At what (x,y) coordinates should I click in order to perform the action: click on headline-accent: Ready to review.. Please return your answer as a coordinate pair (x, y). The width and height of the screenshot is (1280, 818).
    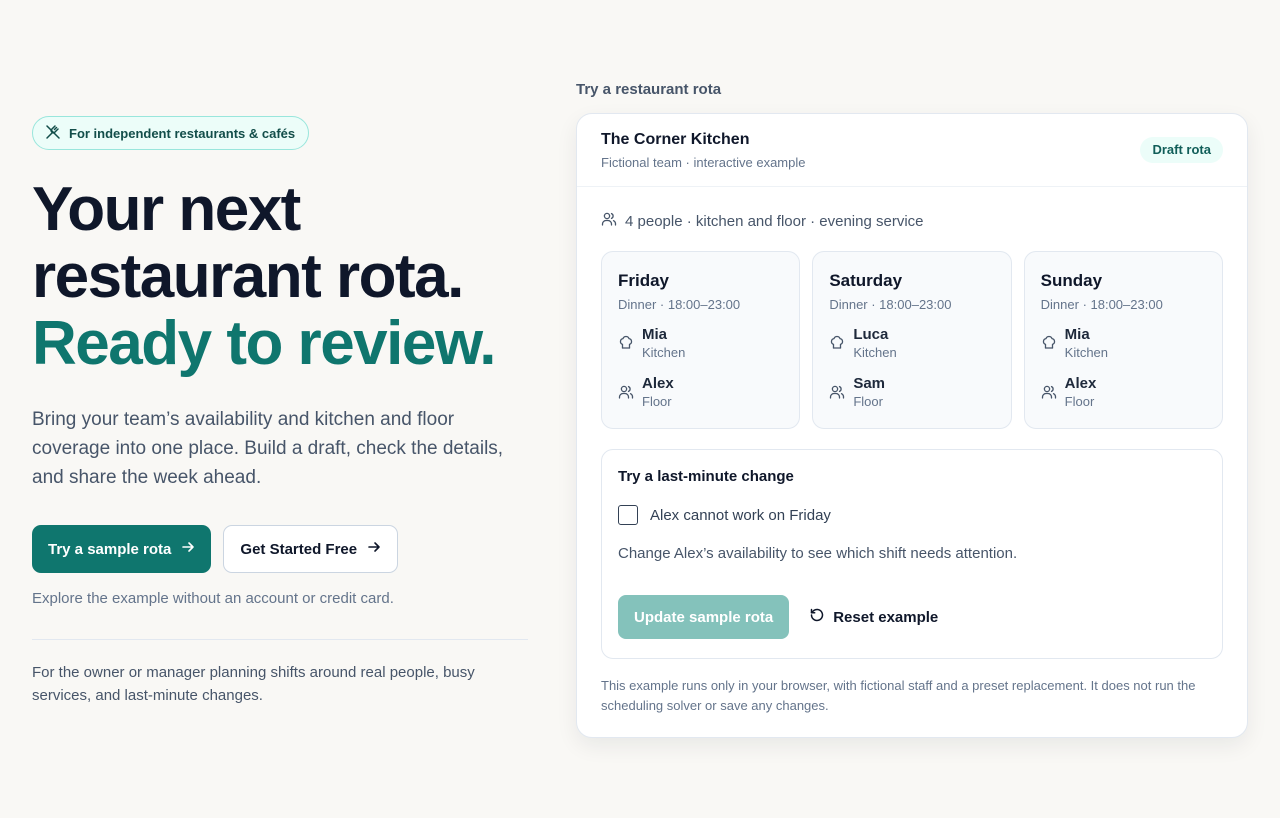
    Looking at the image, I should click on (264, 343).